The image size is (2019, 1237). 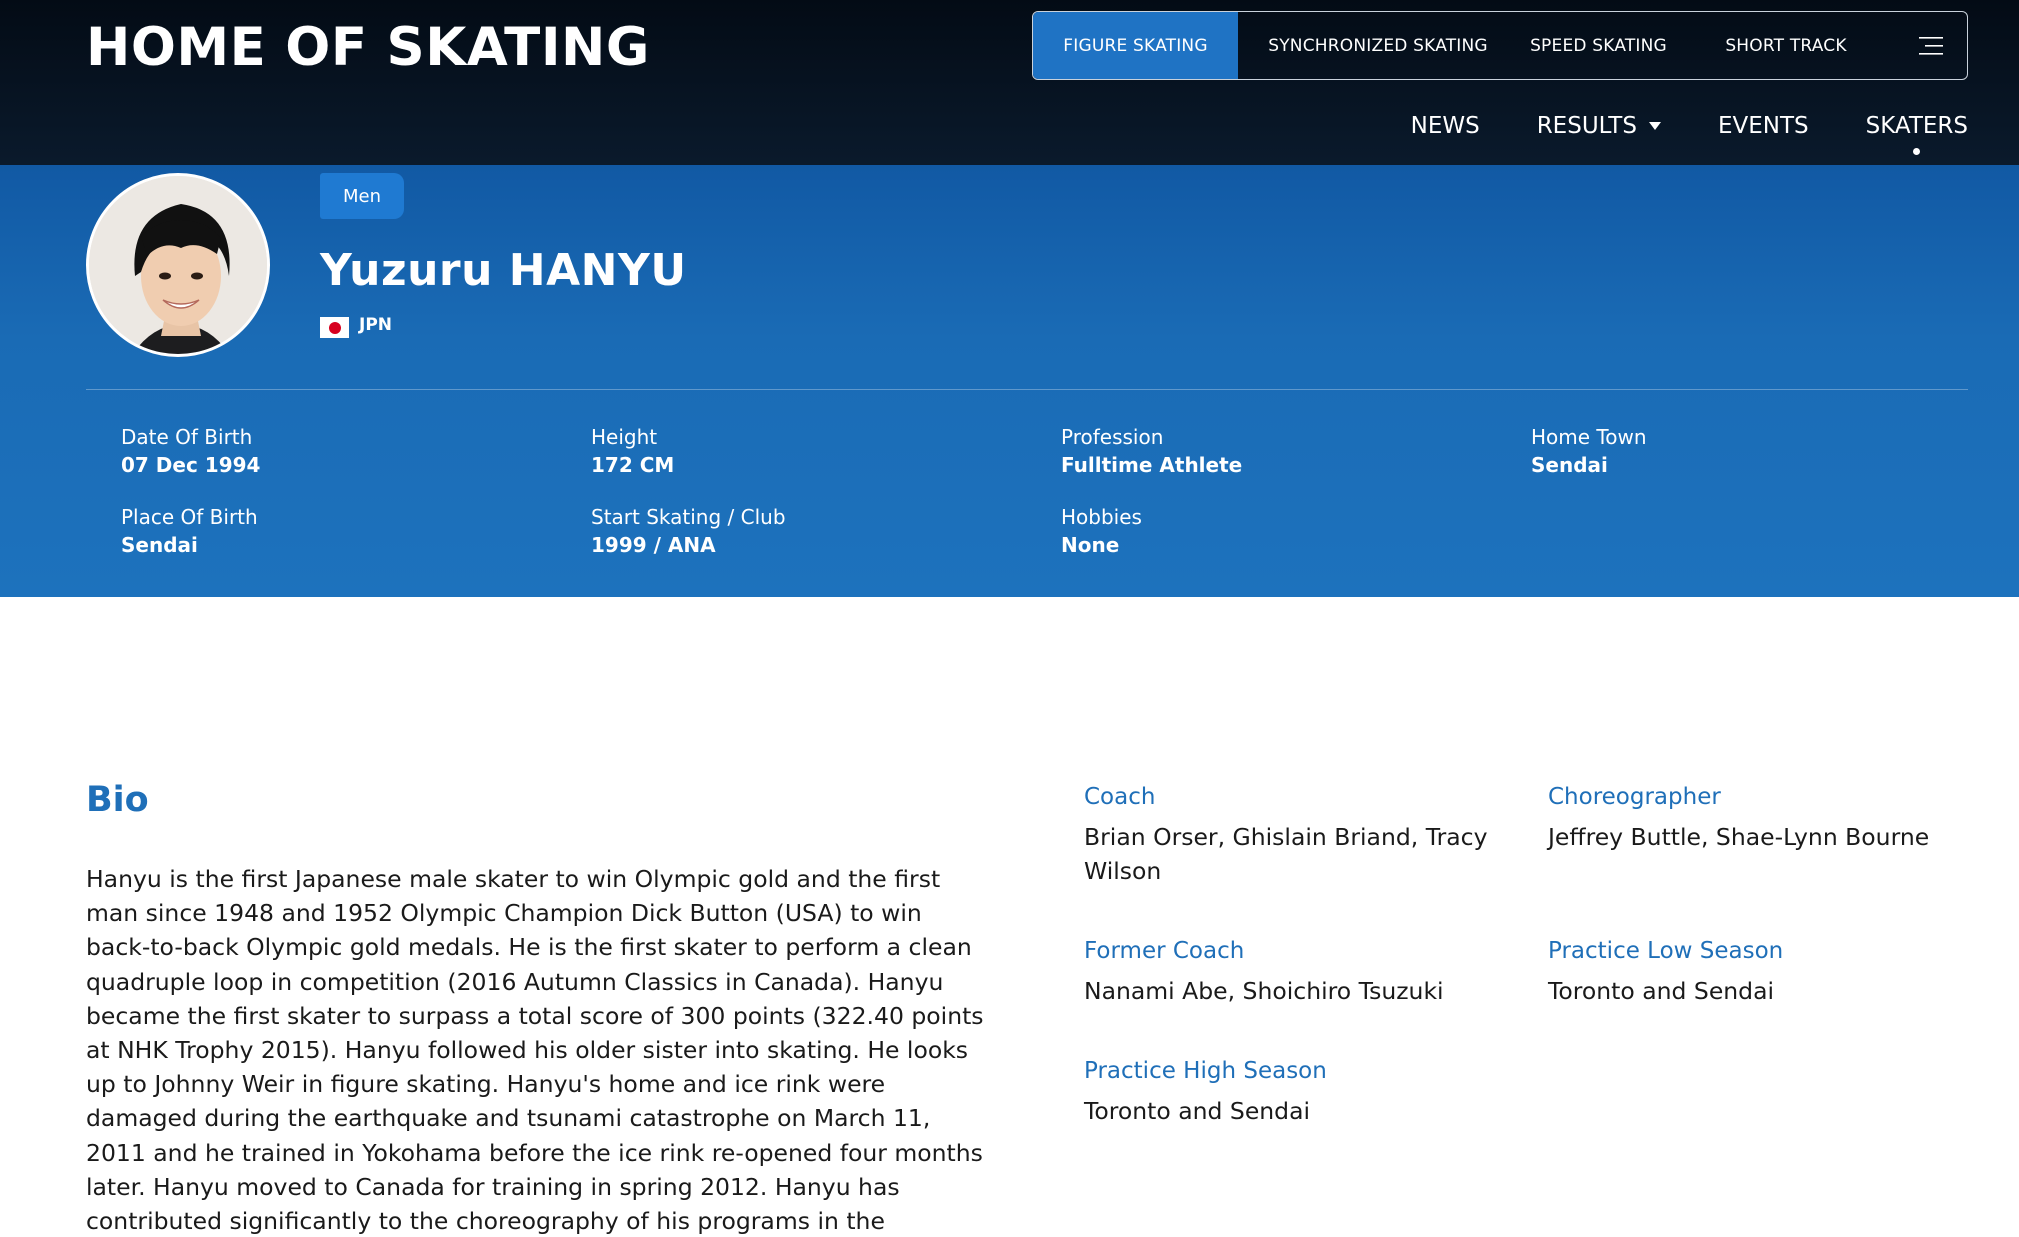 What do you see at coordinates (1101, 517) in the screenshot?
I see `stat-label: Hobbies` at bounding box center [1101, 517].